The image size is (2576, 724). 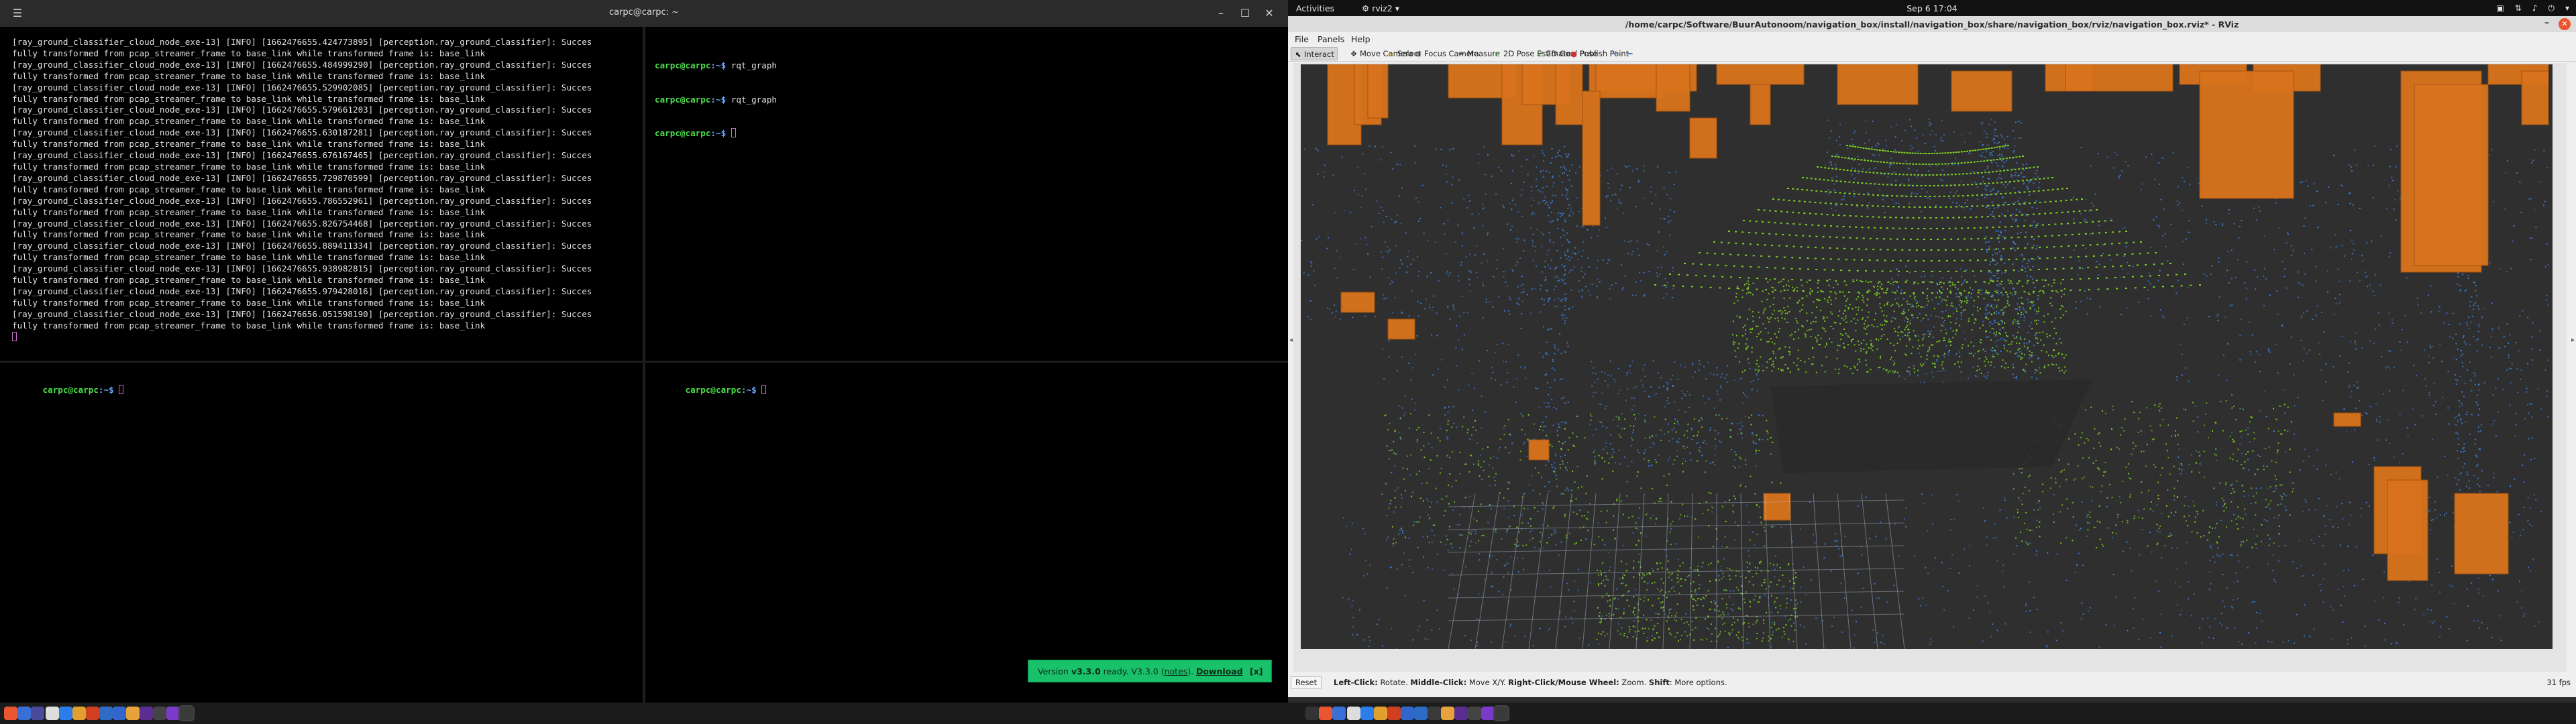 What do you see at coordinates (1361, 39) in the screenshot?
I see `menu-help: Help` at bounding box center [1361, 39].